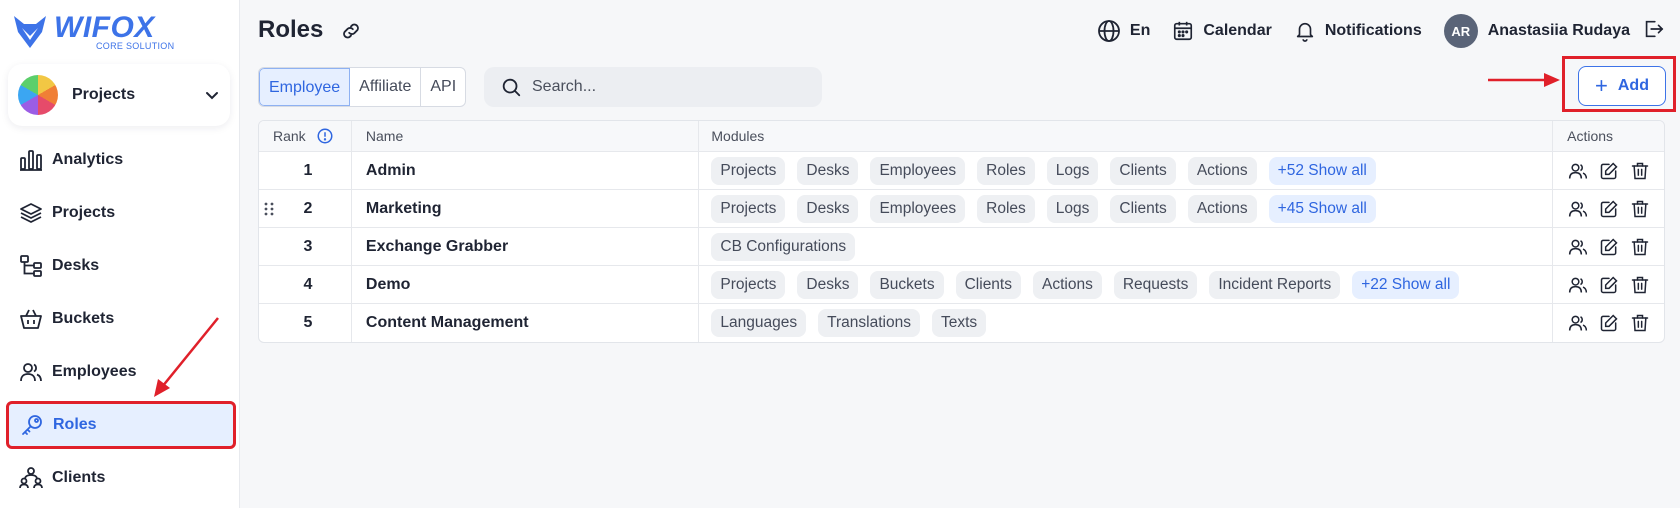 The height and width of the screenshot is (508, 1680). What do you see at coordinates (121, 266) in the screenshot?
I see `sidebar-item-desks: Desks` at bounding box center [121, 266].